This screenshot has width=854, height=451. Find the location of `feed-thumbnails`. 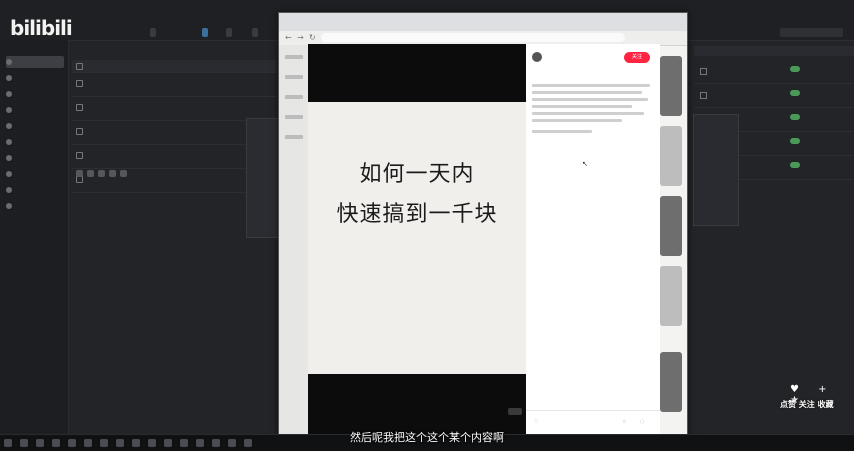

feed-thumbnails is located at coordinates (673, 236).